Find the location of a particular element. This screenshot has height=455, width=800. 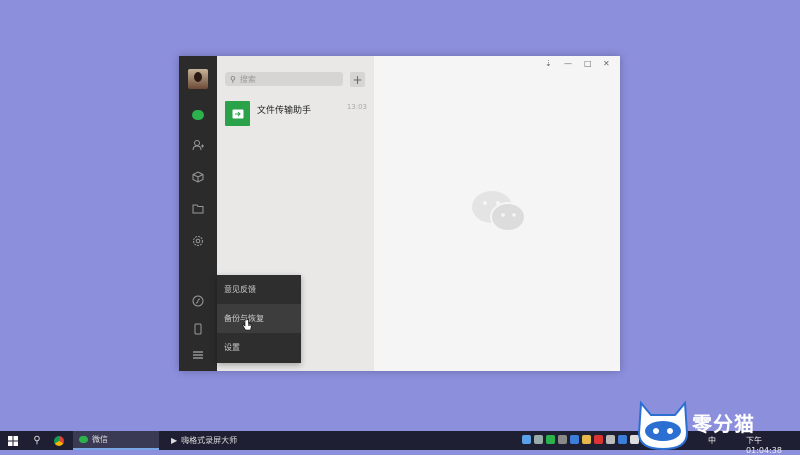

taskbar-clock: 下午 01:04:38 is located at coordinates (773, 445).